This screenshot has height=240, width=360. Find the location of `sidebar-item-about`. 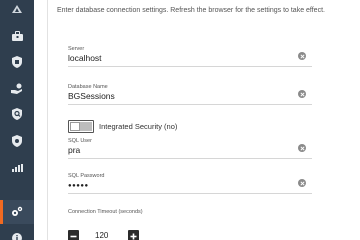

sidebar-item-about is located at coordinates (17, 233).